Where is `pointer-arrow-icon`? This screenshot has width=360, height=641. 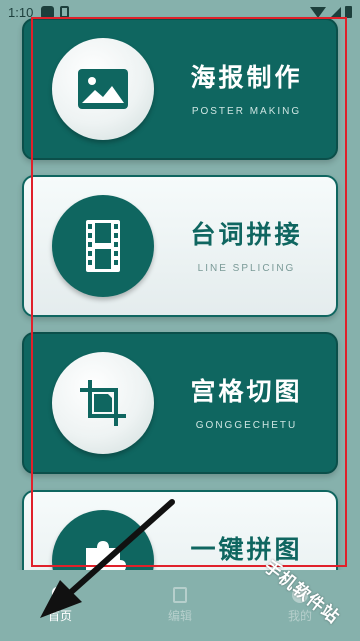
pointer-arrow-icon is located at coordinates (107, 558).